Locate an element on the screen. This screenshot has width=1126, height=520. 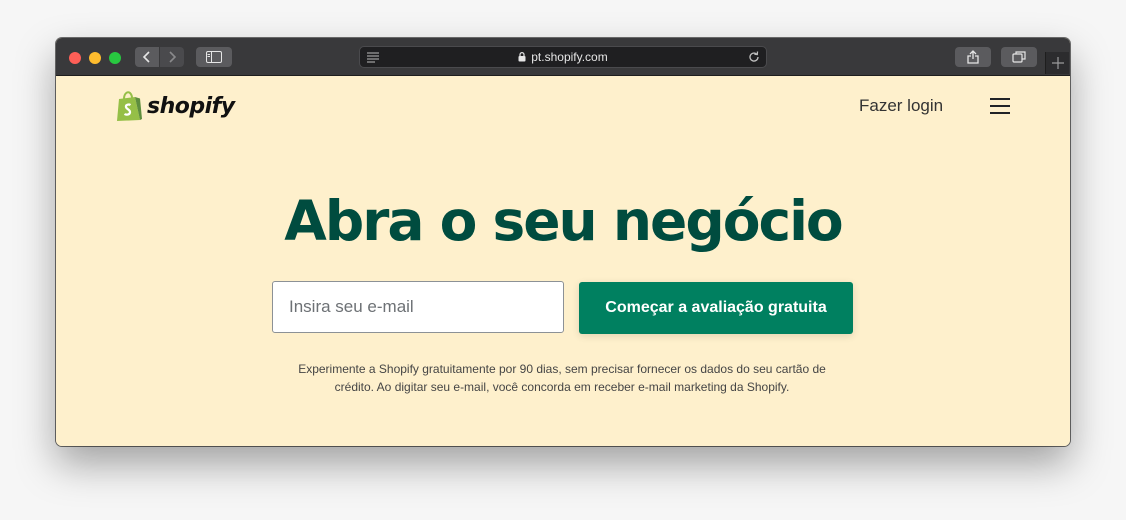
back-icon is located at coordinates (146, 57).